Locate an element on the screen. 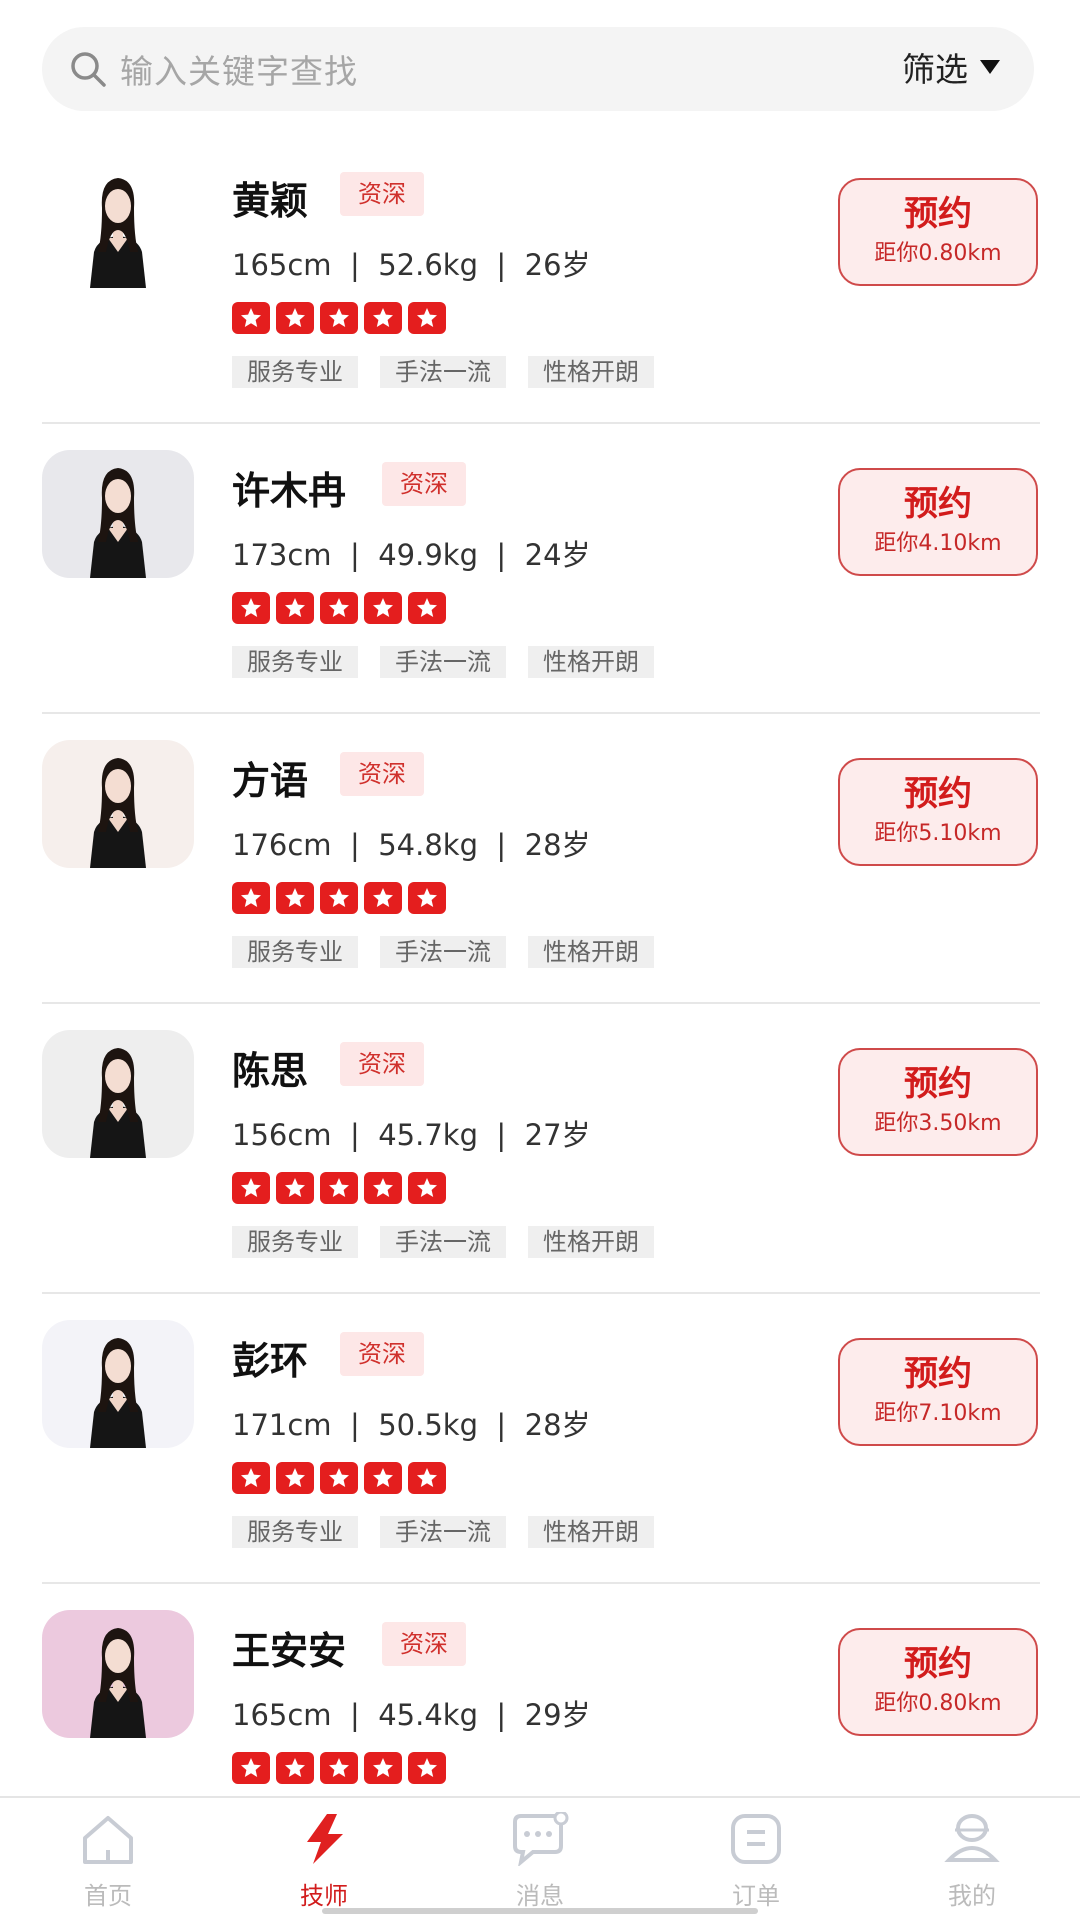 This screenshot has width=1080, height=1922. distance-label: 距你4.10km is located at coordinates (938, 543).